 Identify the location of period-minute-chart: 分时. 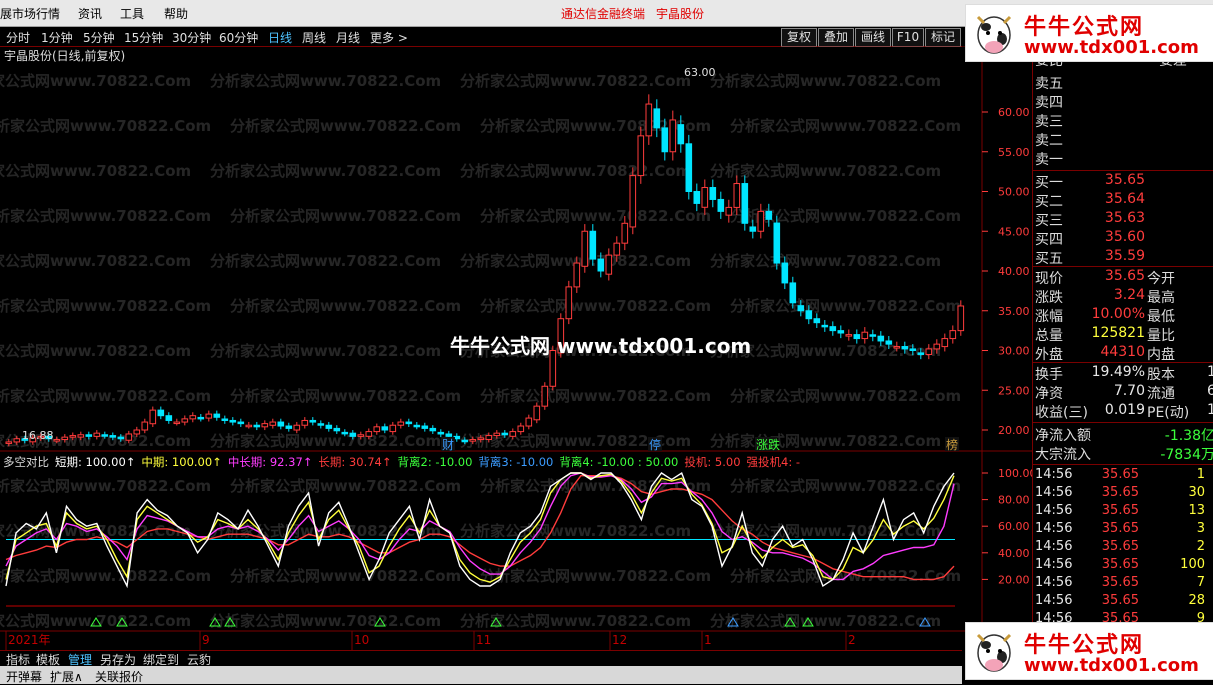
(18, 37).